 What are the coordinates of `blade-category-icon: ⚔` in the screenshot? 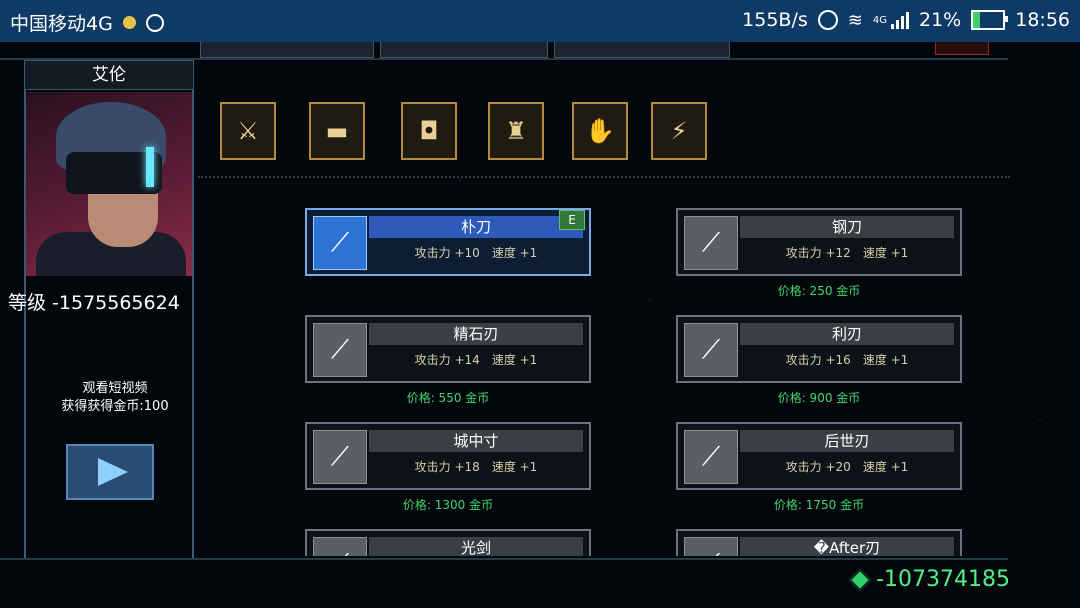 It's located at (248, 131).